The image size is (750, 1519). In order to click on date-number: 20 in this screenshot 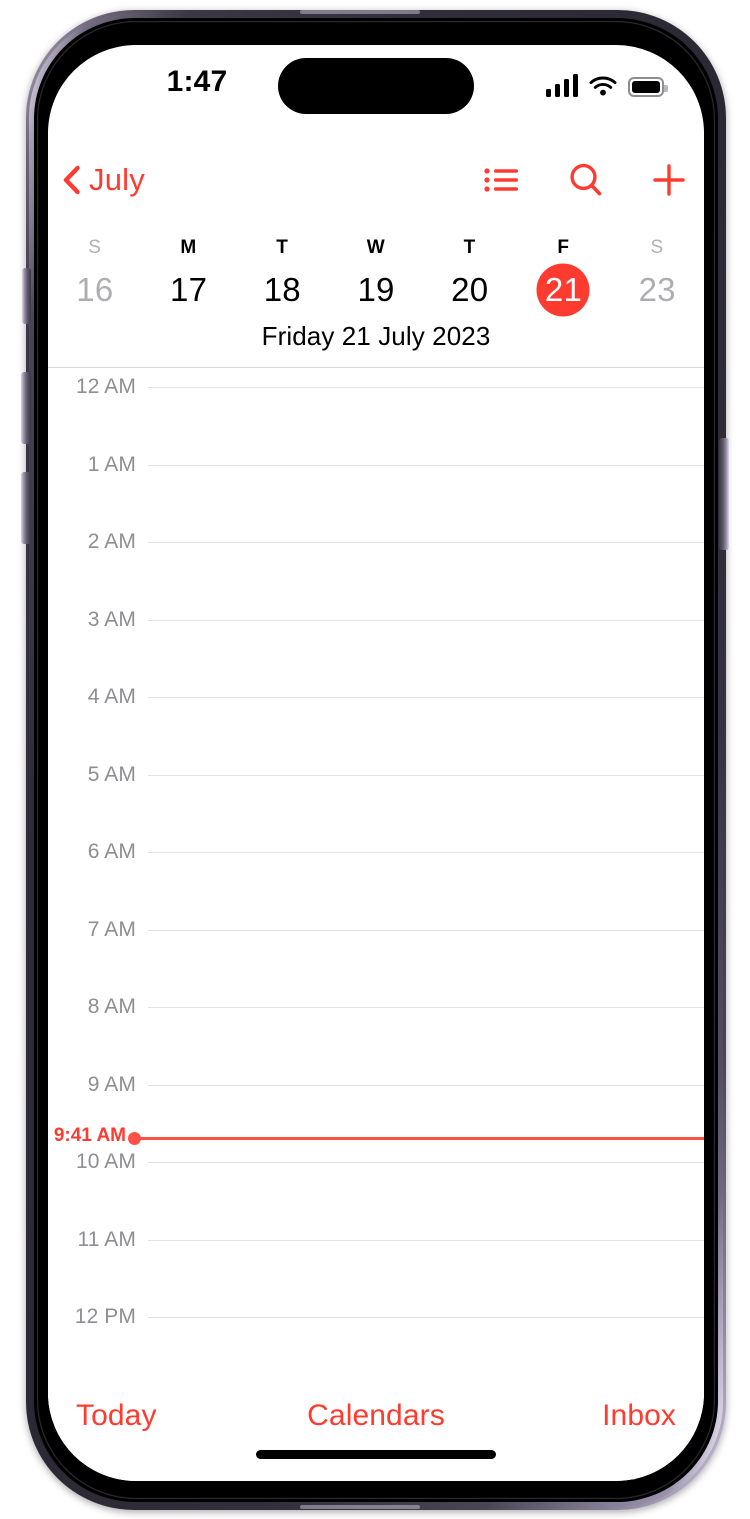, I will do `click(470, 290)`.